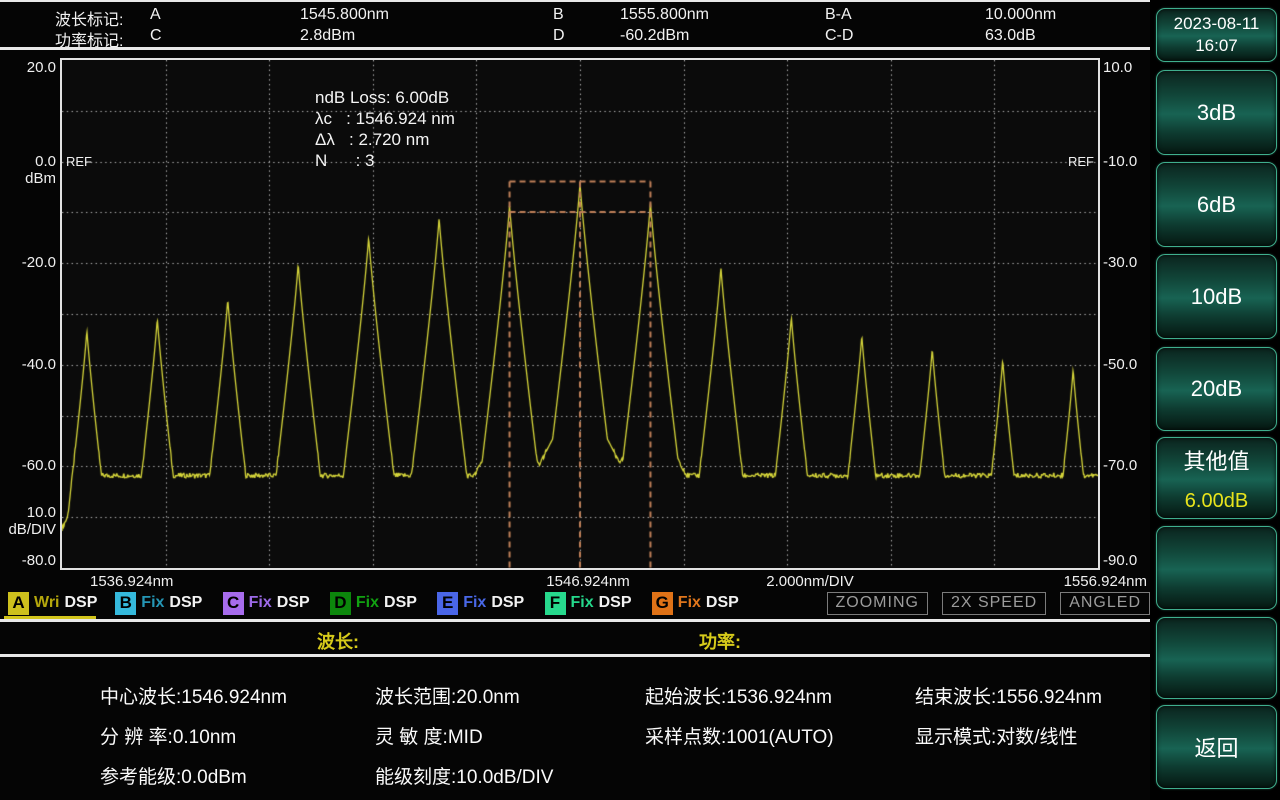 The width and height of the screenshot is (1280, 800). What do you see at coordinates (45, 161) in the screenshot?
I see `y-axis-left-tick: 0.0` at bounding box center [45, 161].